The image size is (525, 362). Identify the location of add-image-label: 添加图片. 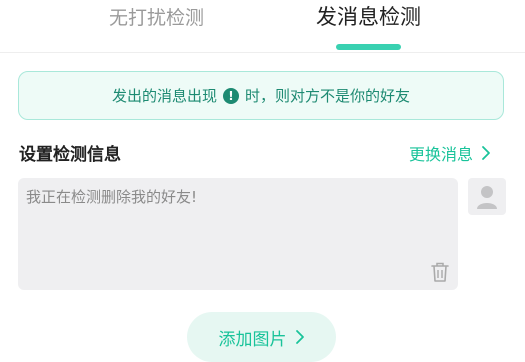
(252, 339).